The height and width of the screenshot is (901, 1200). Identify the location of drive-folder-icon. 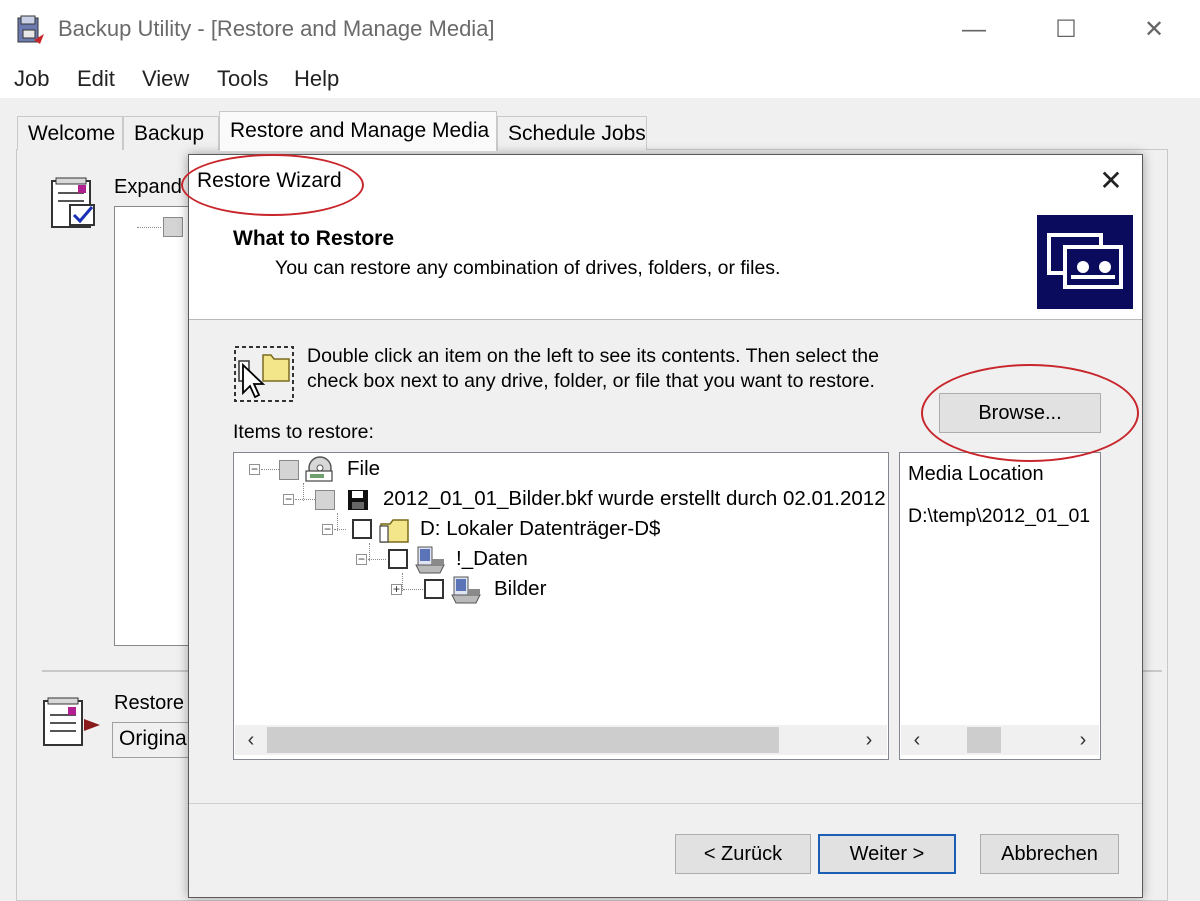
(394, 531).